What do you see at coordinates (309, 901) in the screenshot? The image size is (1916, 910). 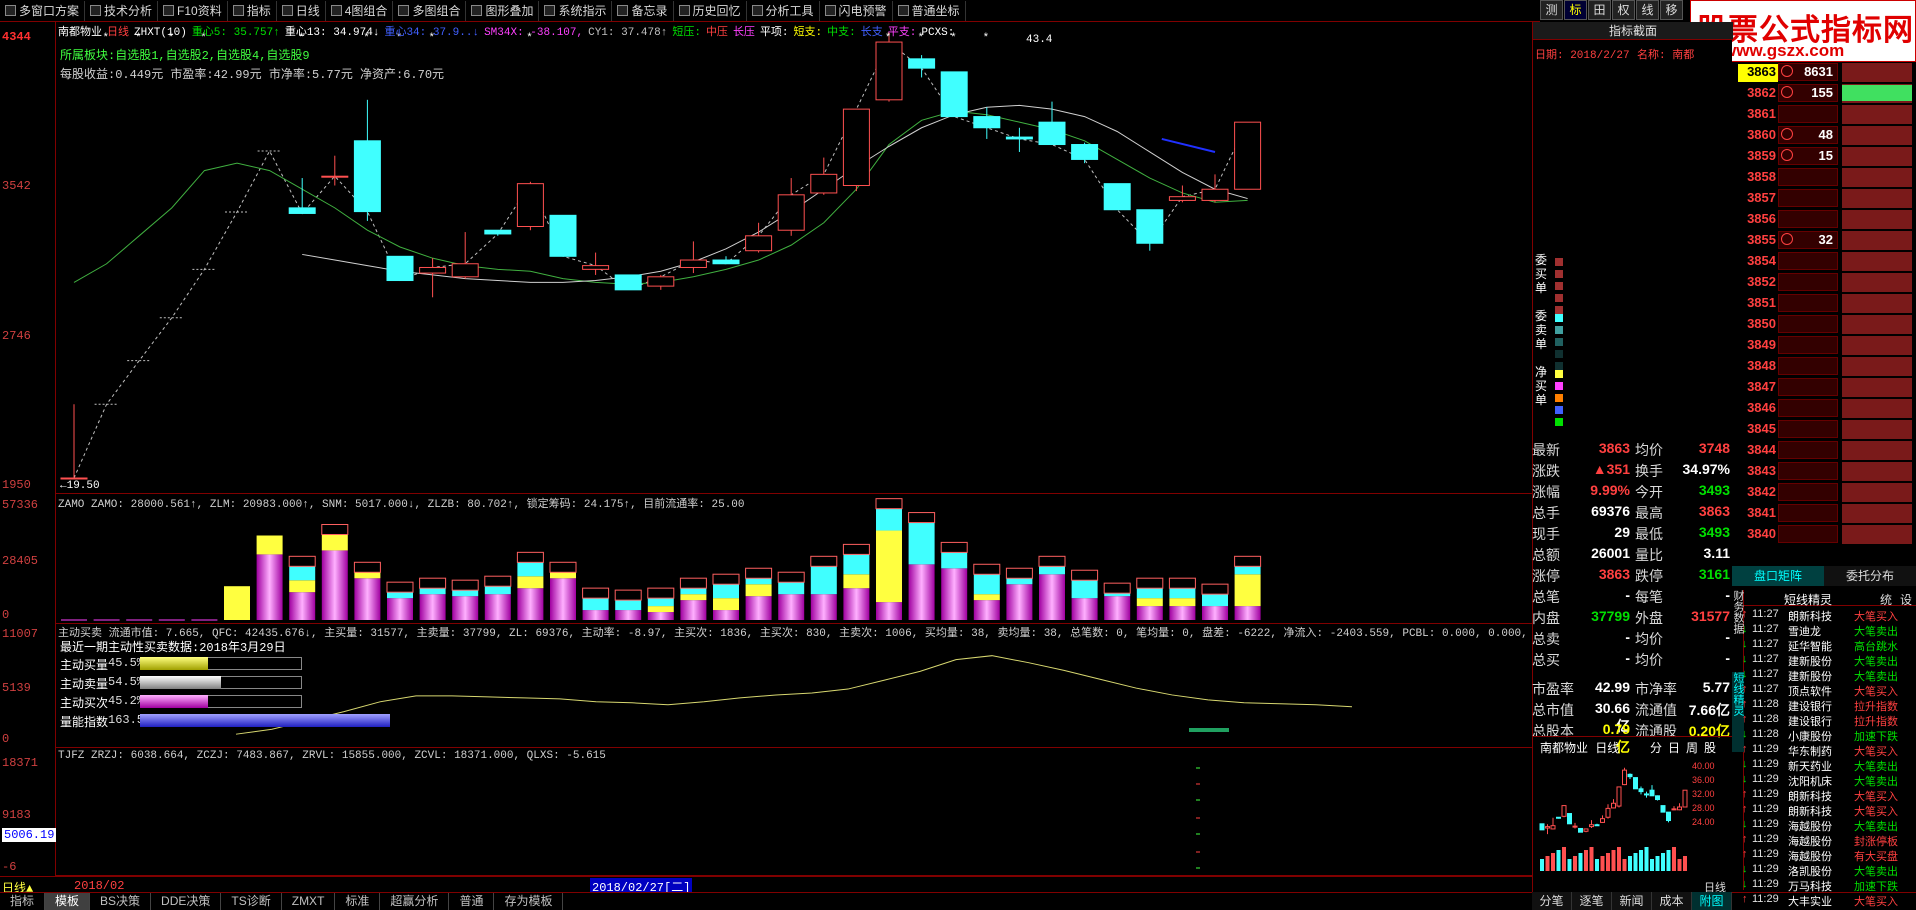 I see `bottom-tab: ZMXT` at bounding box center [309, 901].